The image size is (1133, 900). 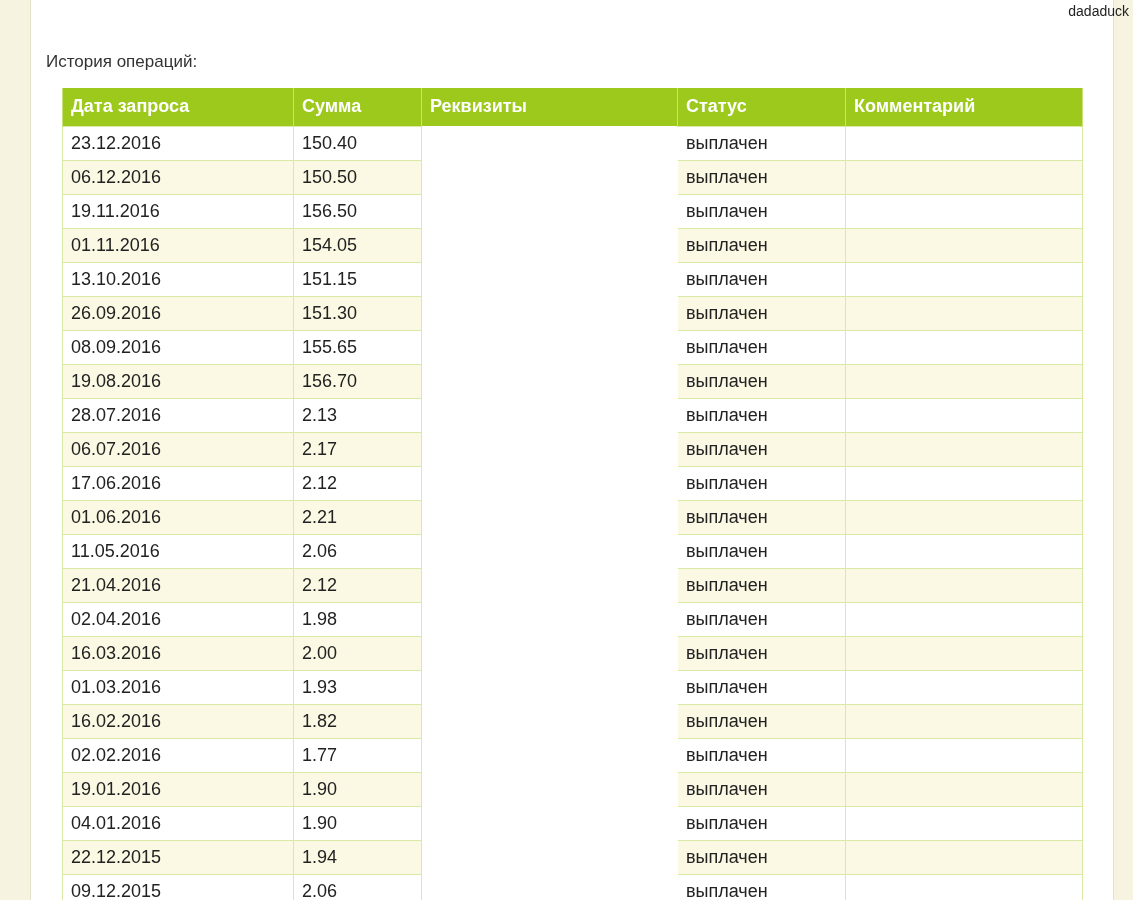 I want to click on table-cell: 16.03.2016, so click(x=178, y=653).